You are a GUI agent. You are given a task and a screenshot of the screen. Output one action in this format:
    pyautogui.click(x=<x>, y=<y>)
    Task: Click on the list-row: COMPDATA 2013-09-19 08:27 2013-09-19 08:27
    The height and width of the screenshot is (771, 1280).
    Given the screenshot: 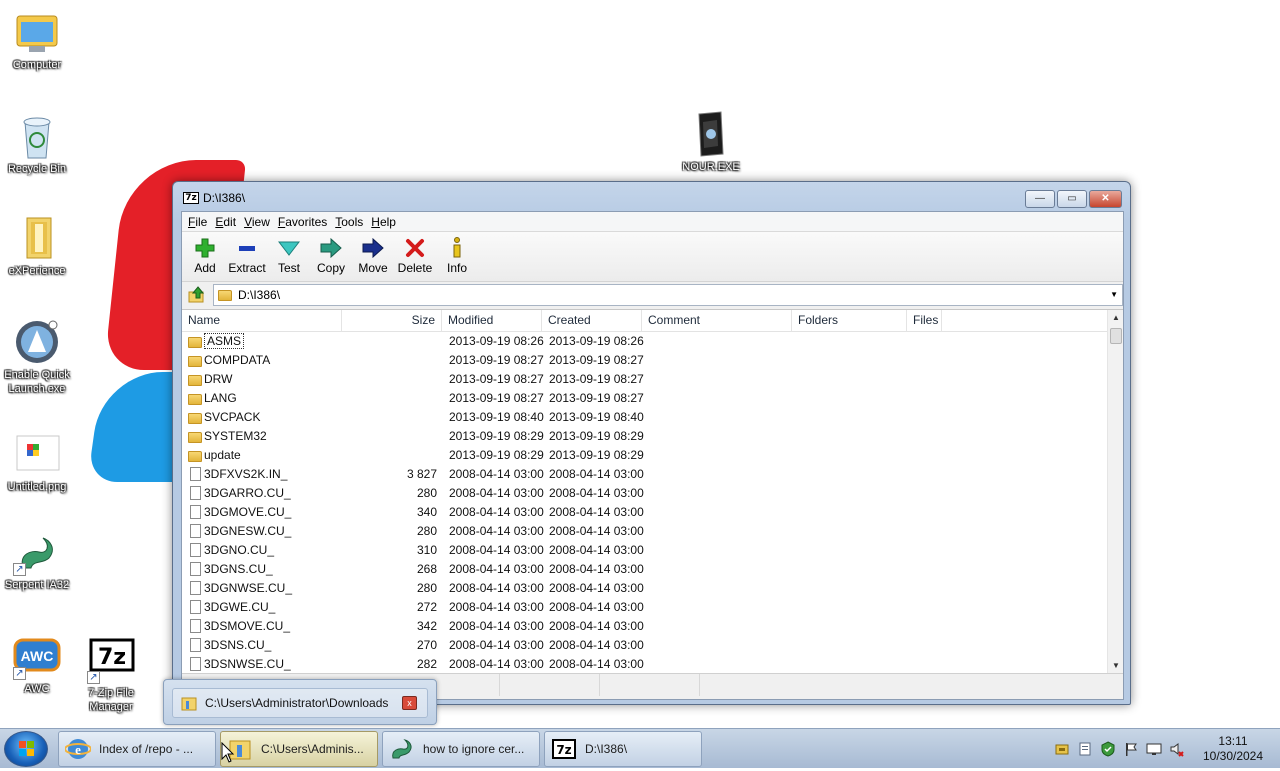 What is the action you would take?
    pyautogui.click(x=644, y=360)
    